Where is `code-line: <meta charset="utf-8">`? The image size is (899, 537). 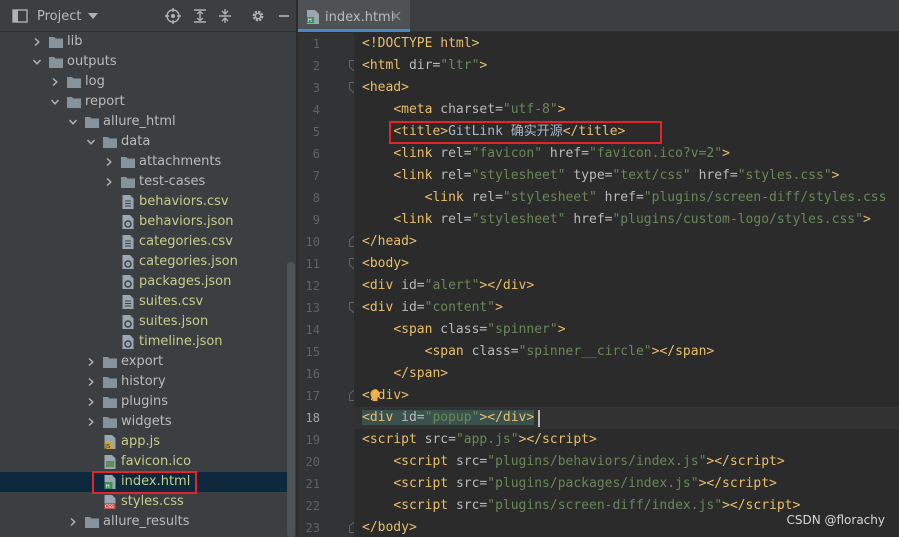
code-line: <meta charset="utf-8"> is located at coordinates (463, 110).